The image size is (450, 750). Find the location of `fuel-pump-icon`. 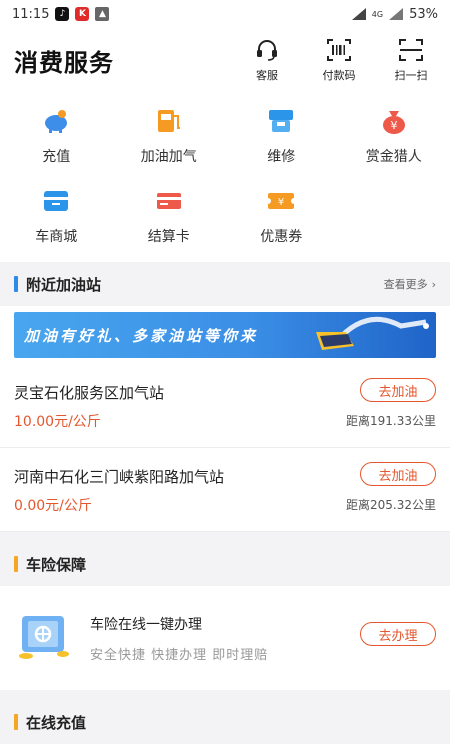

fuel-pump-icon is located at coordinates (169, 121).